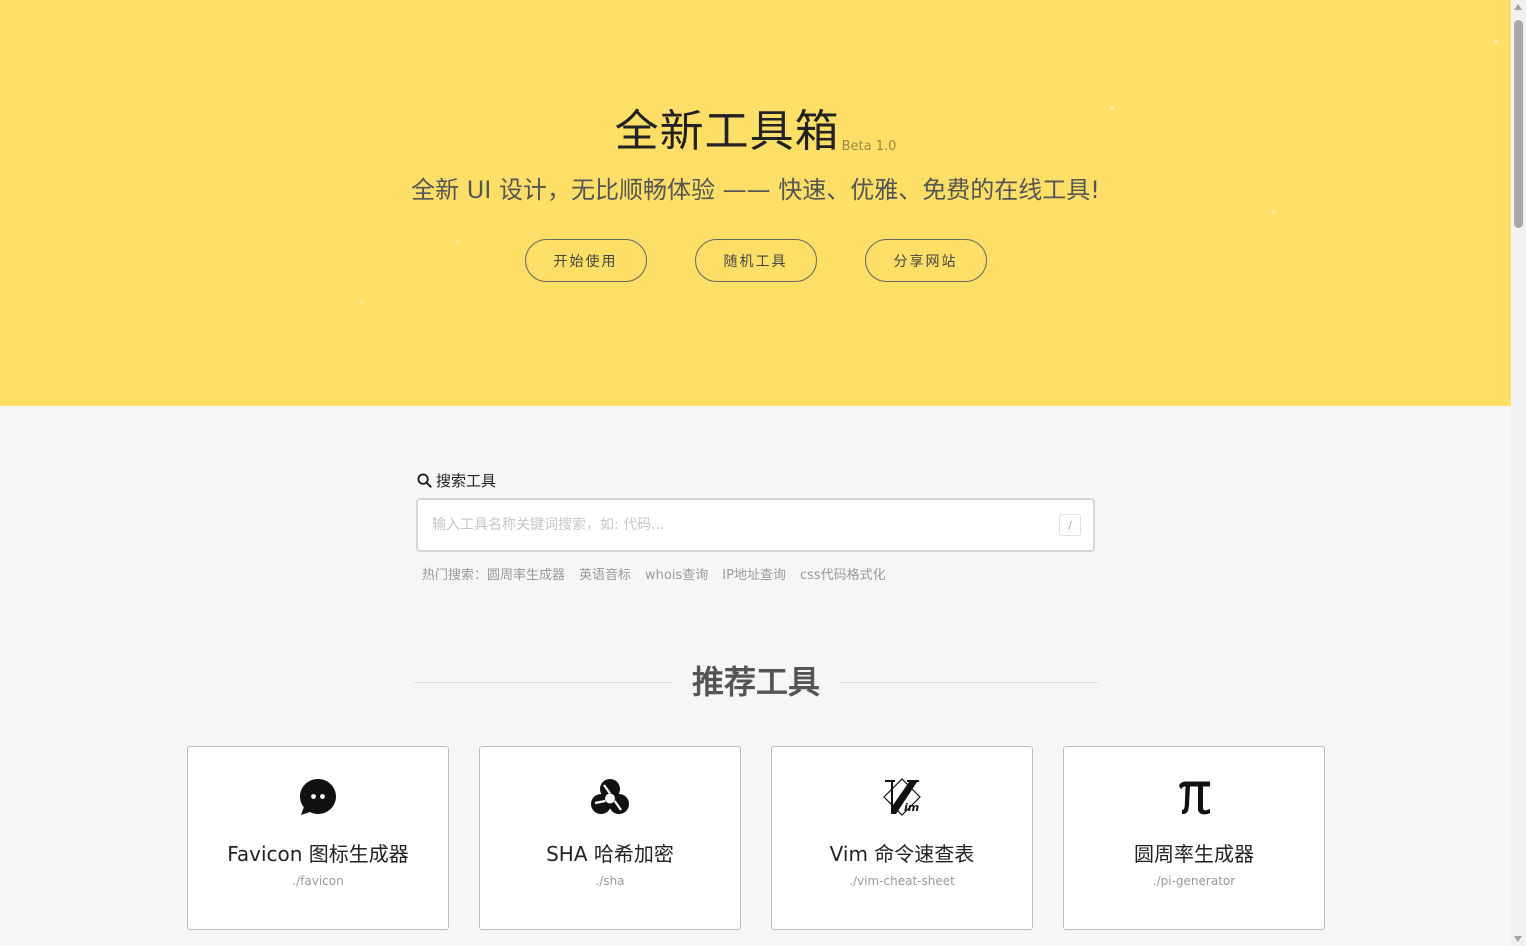  Describe the element at coordinates (1518, 7) in the screenshot. I see `scroll-up-icon` at that location.